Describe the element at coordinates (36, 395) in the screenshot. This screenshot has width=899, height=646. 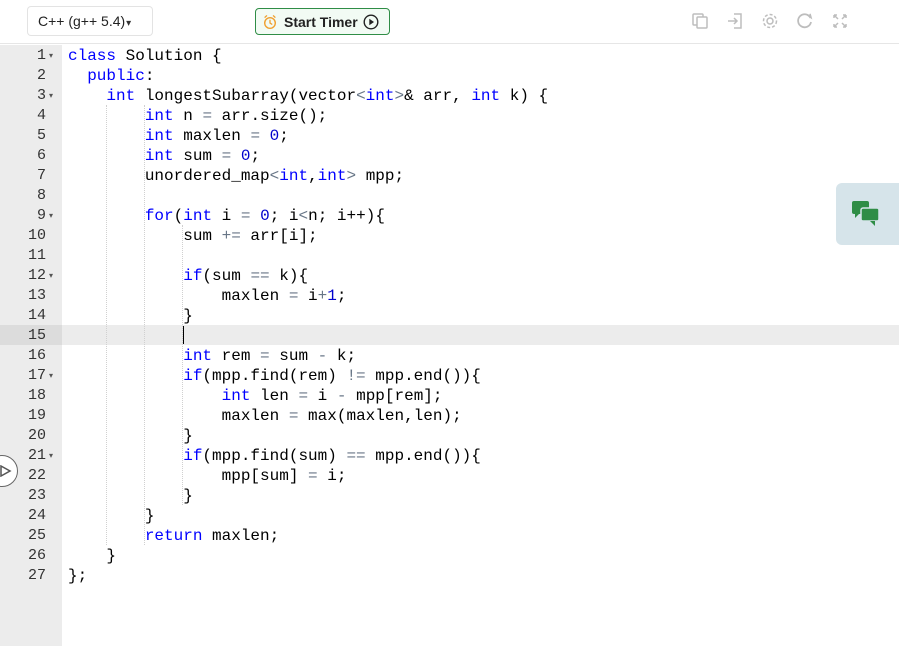
I see `line-number: 18` at that location.